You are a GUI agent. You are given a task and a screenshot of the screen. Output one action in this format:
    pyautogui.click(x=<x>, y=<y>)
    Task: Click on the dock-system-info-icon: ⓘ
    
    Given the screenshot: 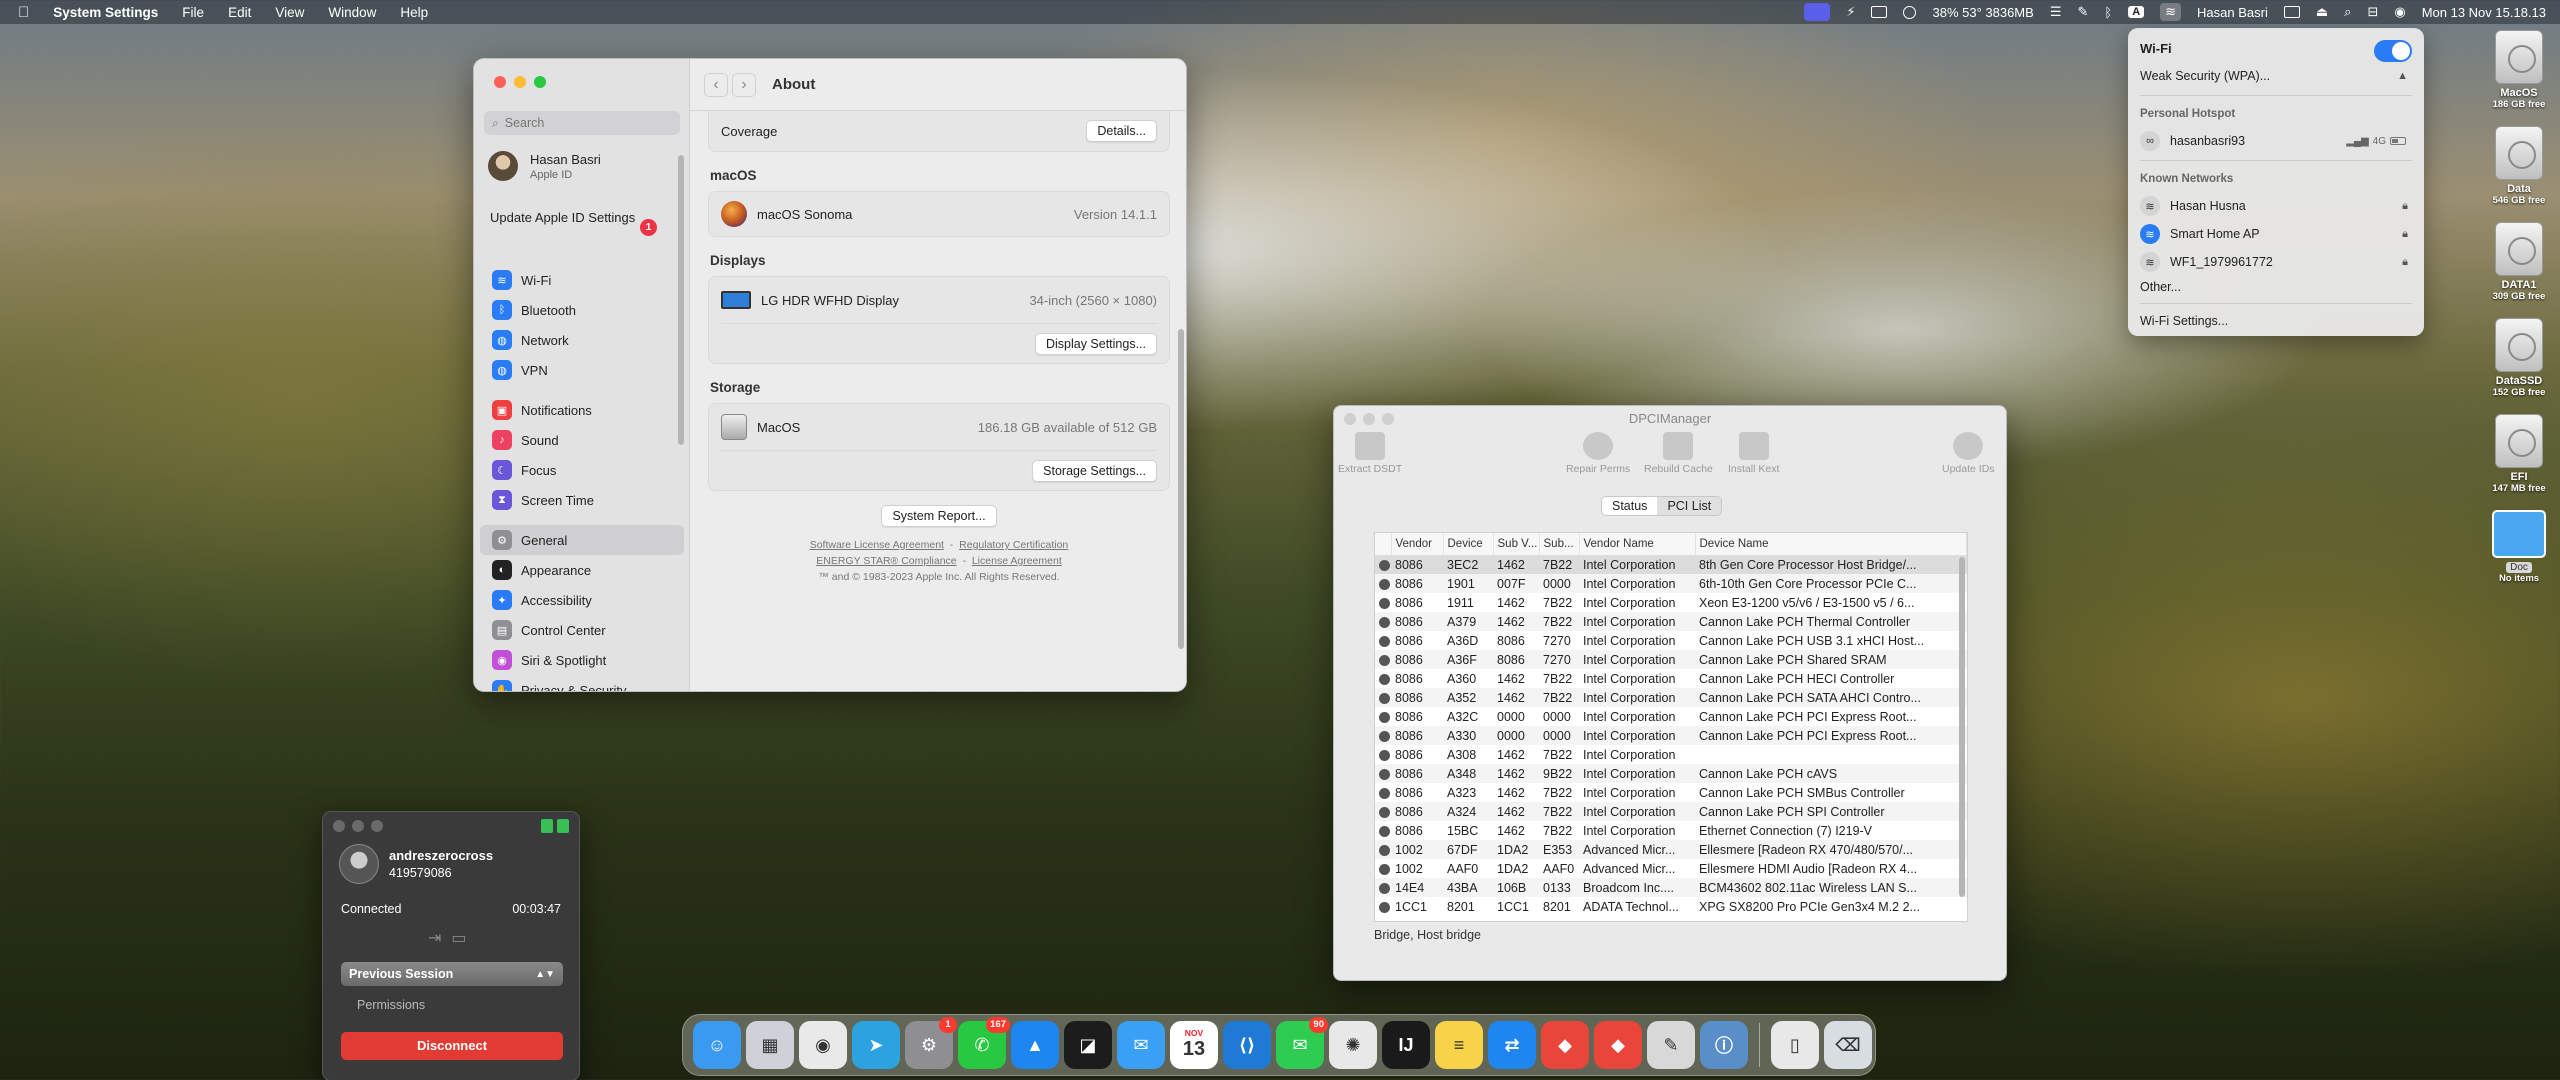 What is the action you would take?
    pyautogui.click(x=1724, y=1045)
    